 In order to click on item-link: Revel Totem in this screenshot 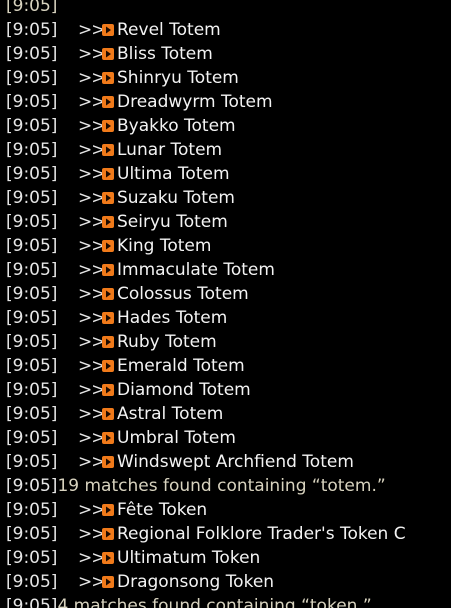, I will do `click(169, 30)`.